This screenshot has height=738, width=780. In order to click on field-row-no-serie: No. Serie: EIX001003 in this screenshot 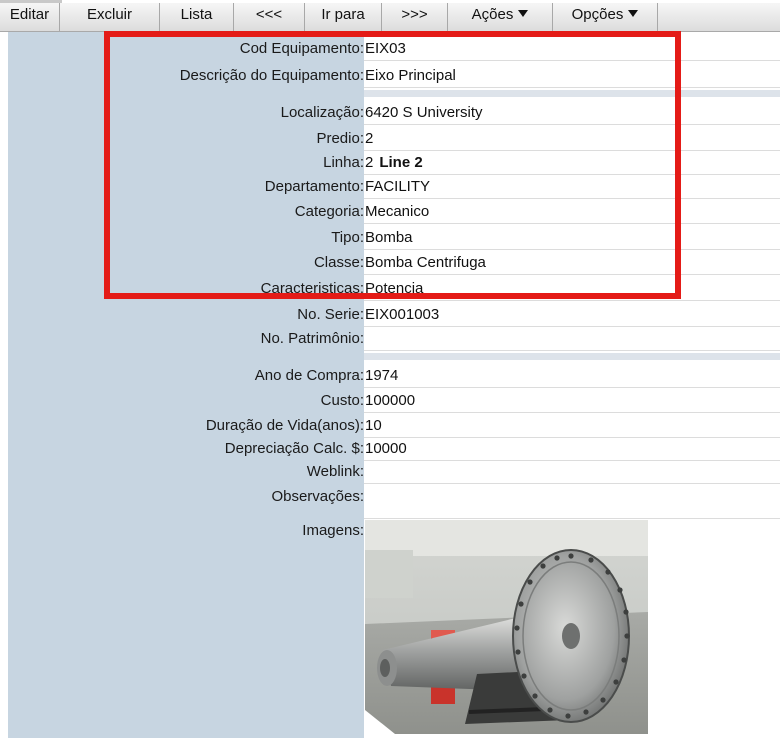, I will do `click(394, 315)`.